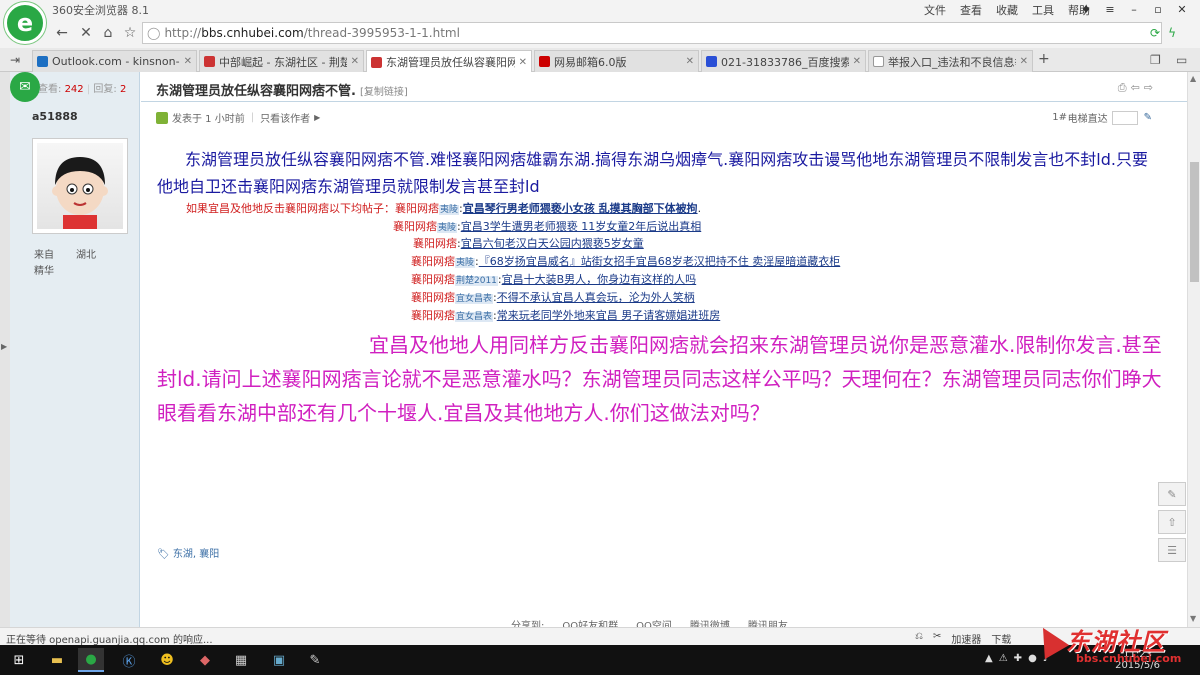 This screenshot has height=675, width=1200. What do you see at coordinates (167, 660) in the screenshot?
I see `qq-icon: ☻` at bounding box center [167, 660].